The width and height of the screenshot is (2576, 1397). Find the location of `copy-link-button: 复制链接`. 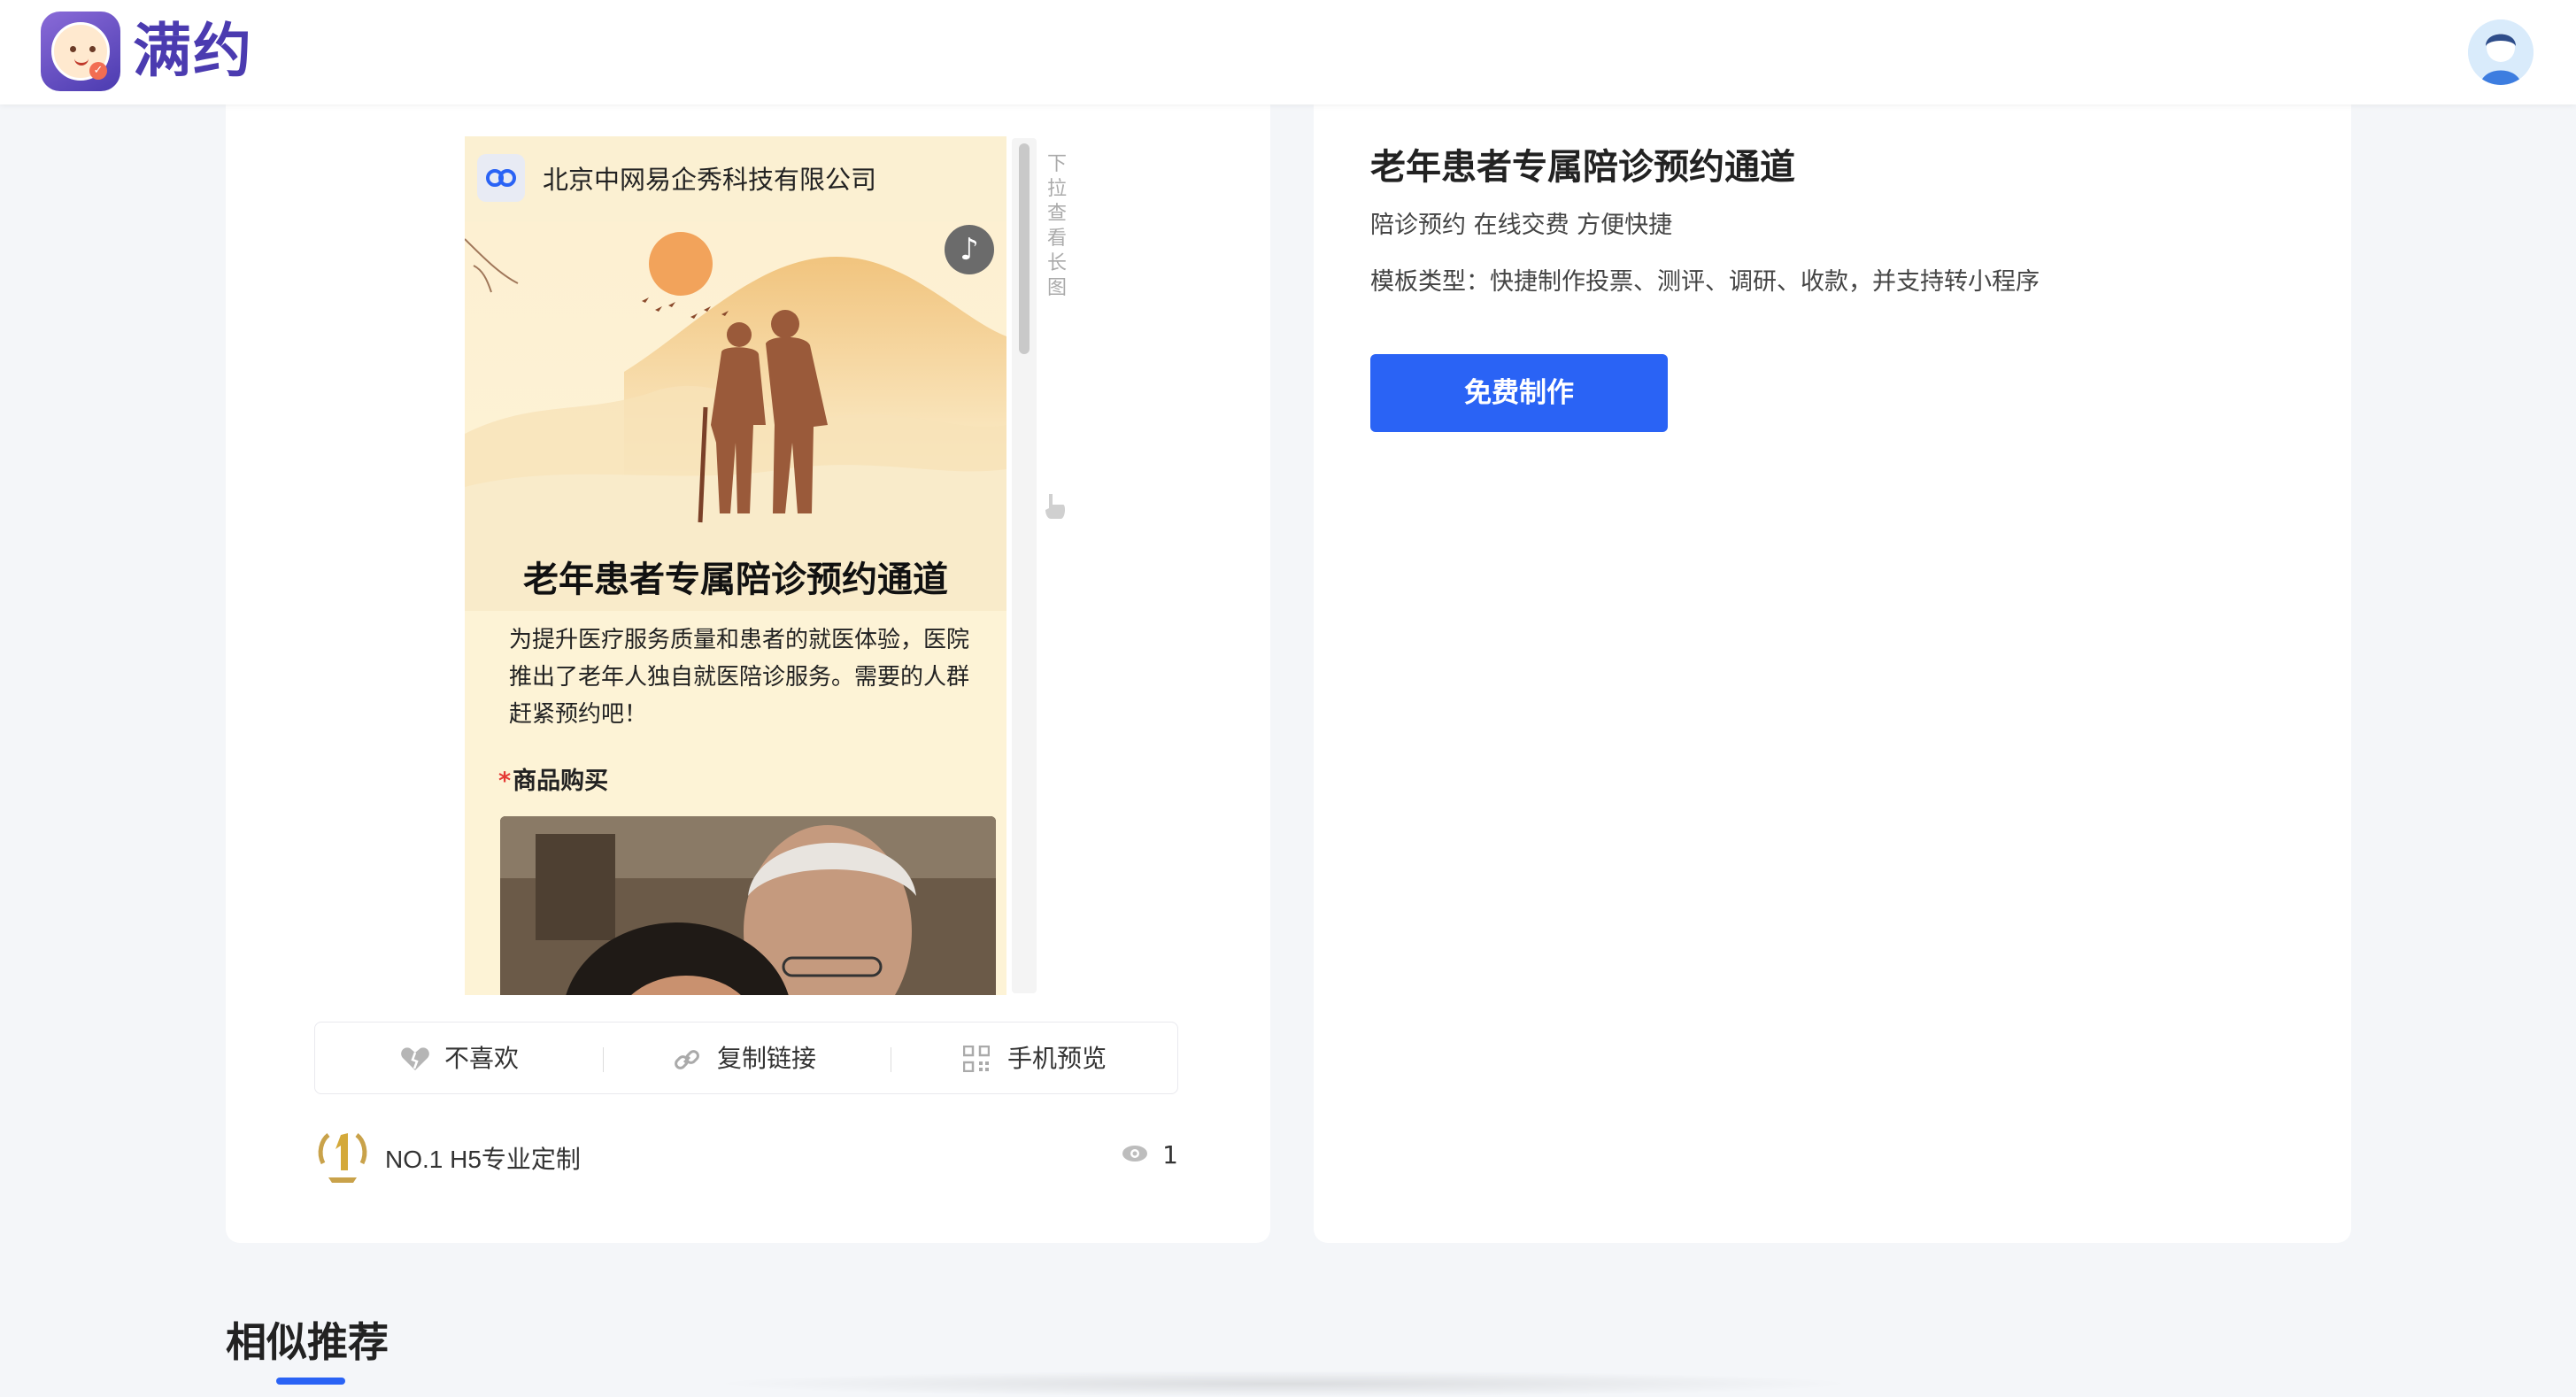

copy-link-button: 复制链接 is located at coordinates (761, 1059).